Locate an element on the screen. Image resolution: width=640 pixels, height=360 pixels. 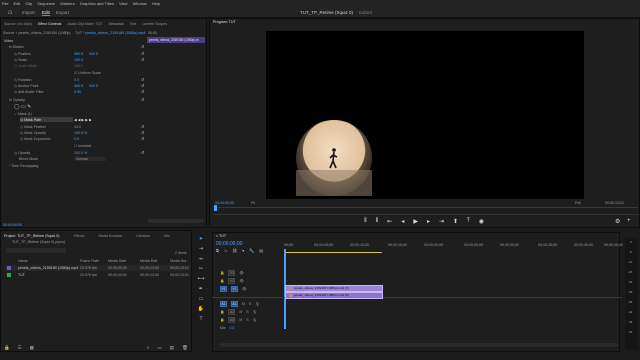
ellipse-mask-icon: ◯ is located at coordinates (17, 107).